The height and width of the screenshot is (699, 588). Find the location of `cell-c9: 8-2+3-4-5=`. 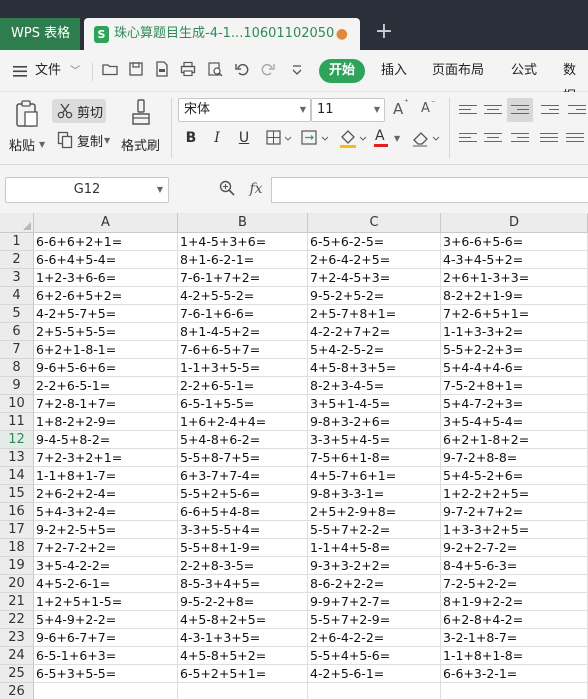

cell-c9: 8-2+3-4-5= is located at coordinates (374, 386).